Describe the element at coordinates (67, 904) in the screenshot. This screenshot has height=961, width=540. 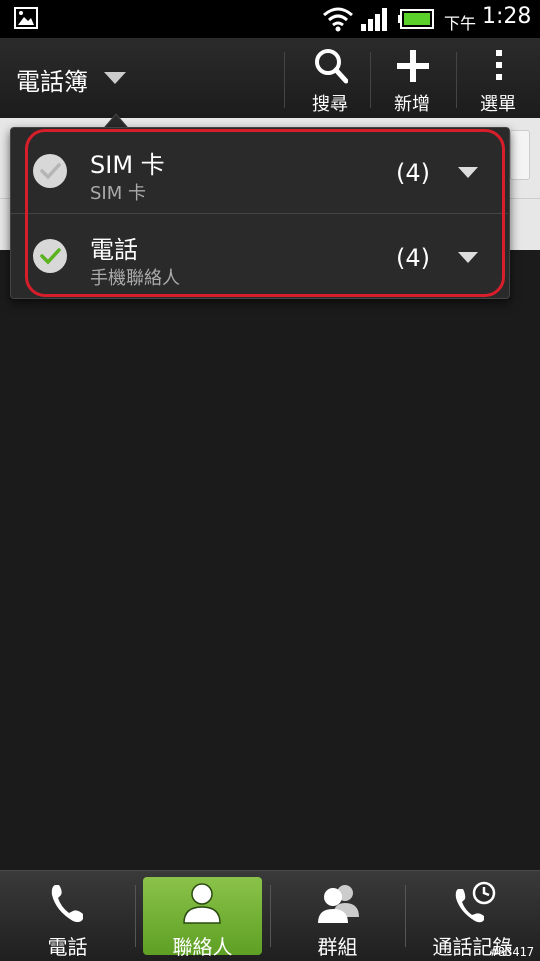
I see `phone-icon` at that location.